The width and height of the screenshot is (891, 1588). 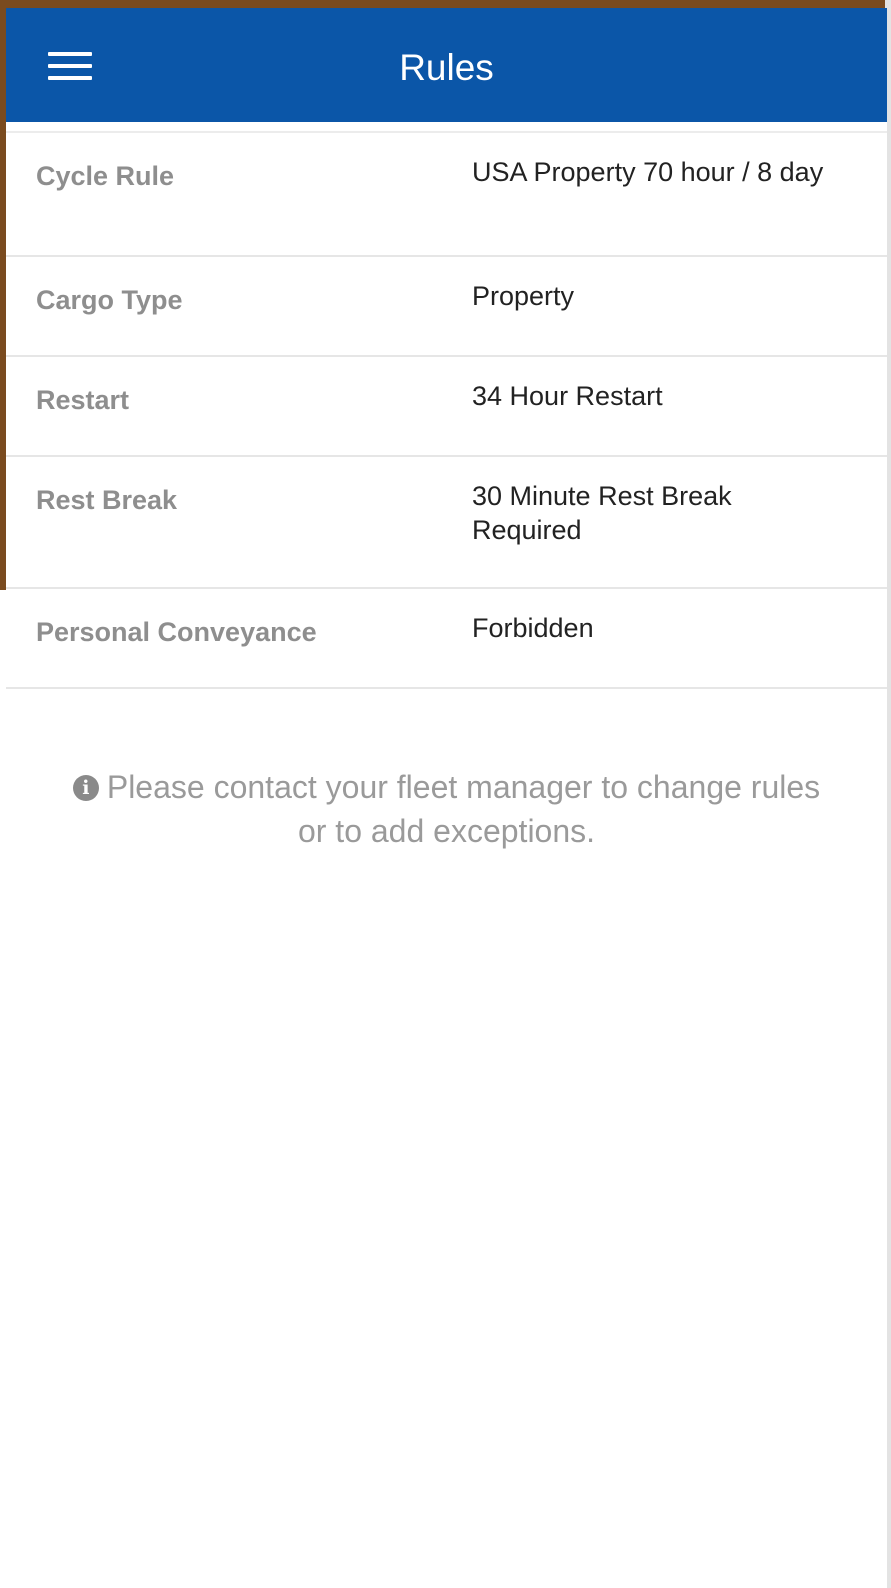 I want to click on rule-value: 34 Hour Restart, so click(x=567, y=396).